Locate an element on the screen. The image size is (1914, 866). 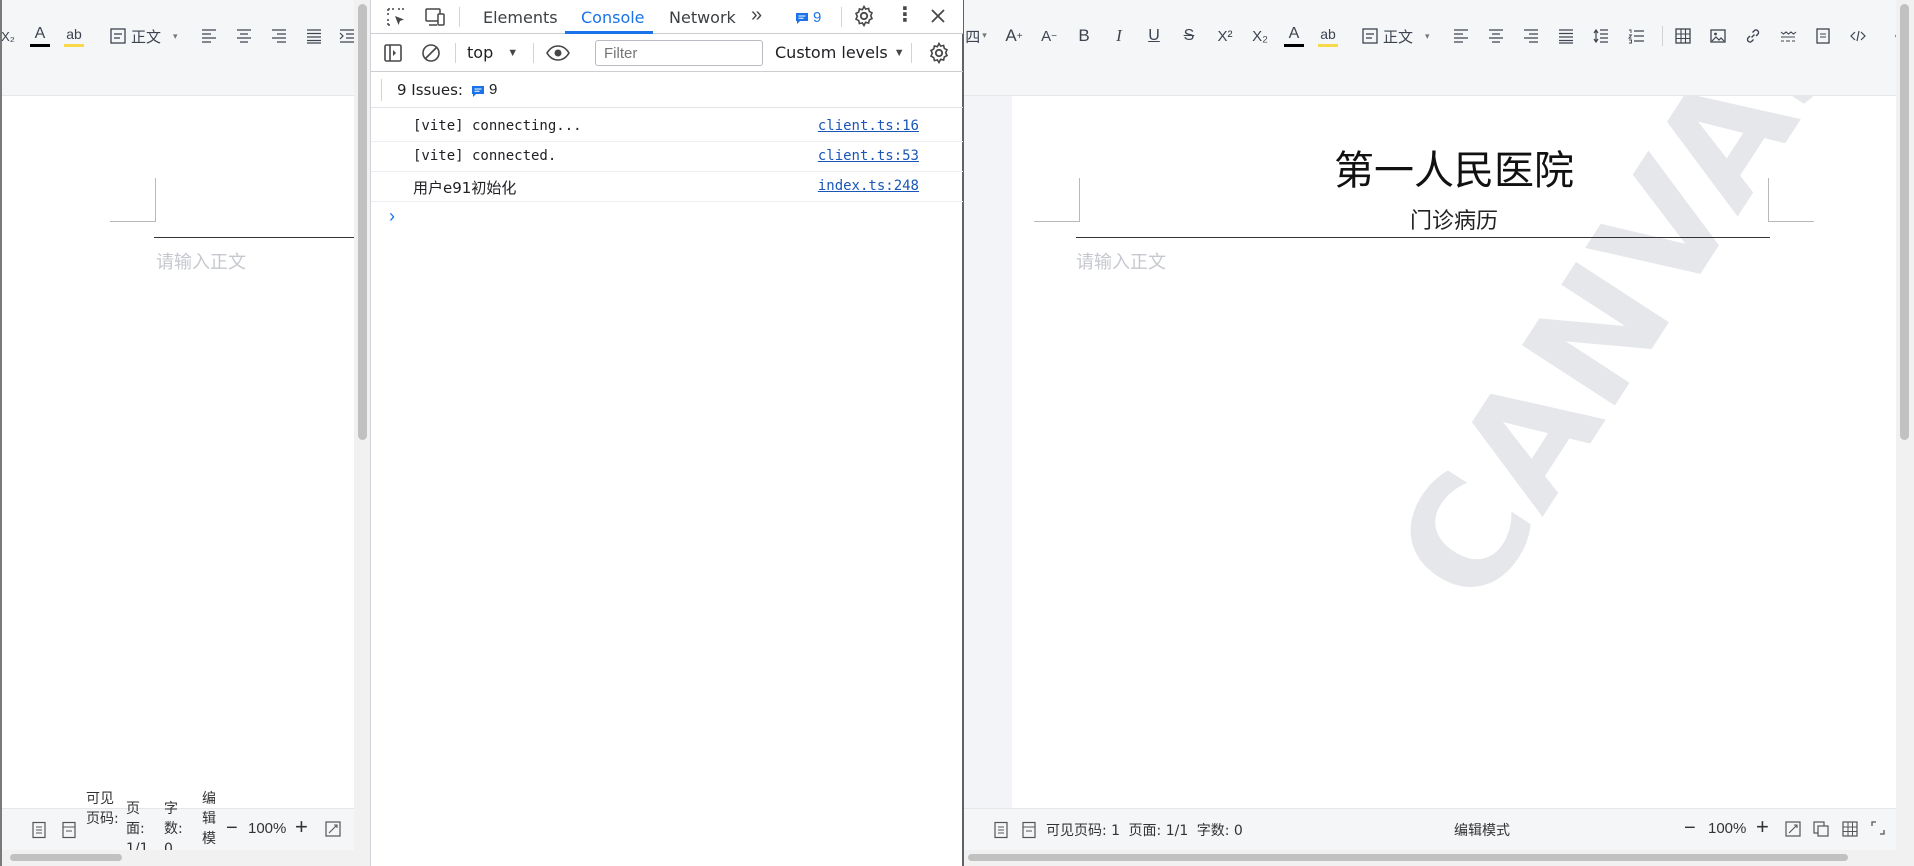
mode-label: 编辑模 is located at coordinates (211, 819).